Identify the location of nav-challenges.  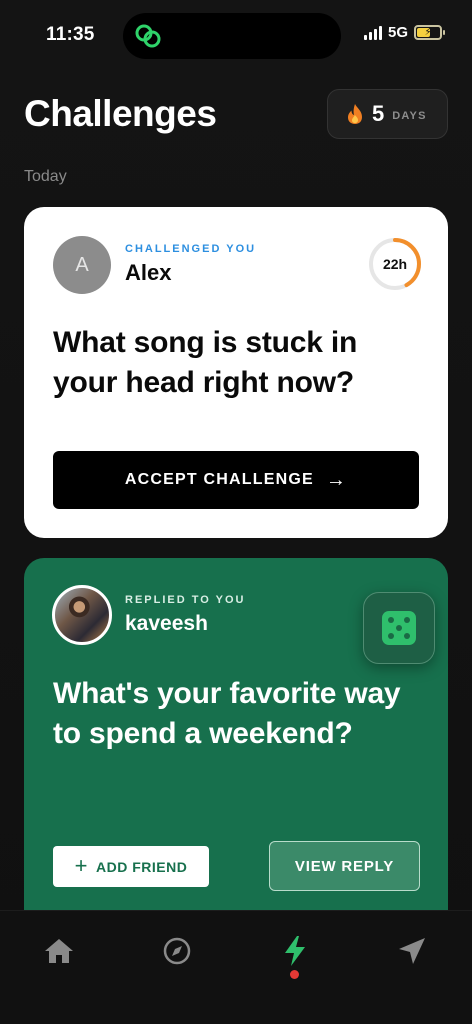
(295, 951).